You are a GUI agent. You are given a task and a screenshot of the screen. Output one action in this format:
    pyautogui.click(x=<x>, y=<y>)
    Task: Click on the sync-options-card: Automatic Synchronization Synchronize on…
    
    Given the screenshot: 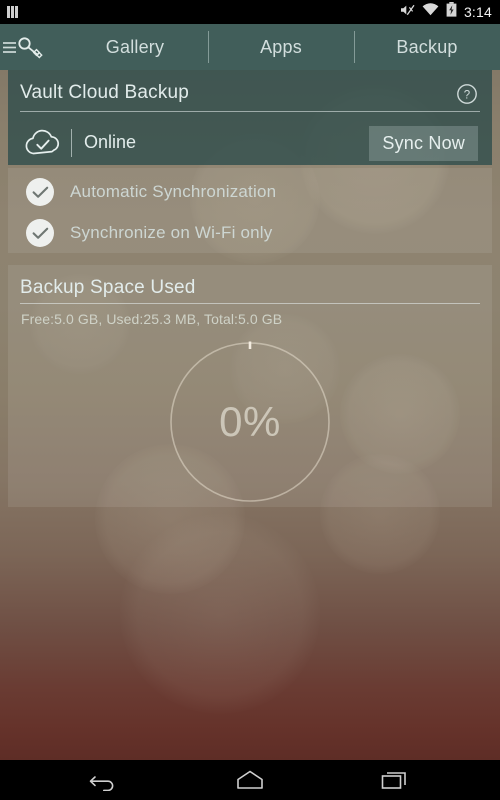 What is the action you would take?
    pyautogui.click(x=250, y=210)
    